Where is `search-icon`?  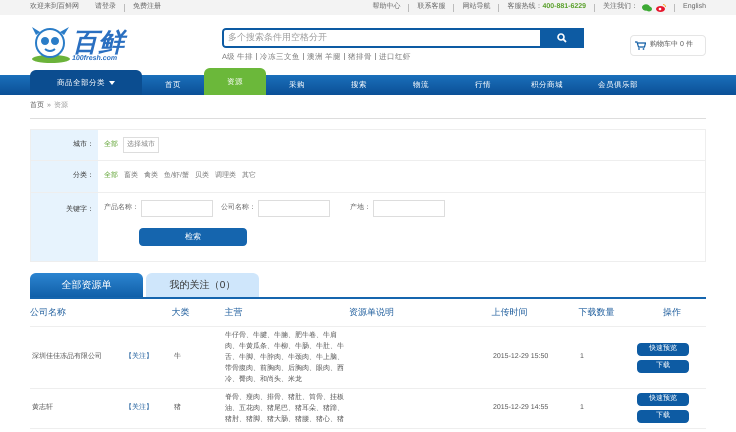 search-icon is located at coordinates (562, 37).